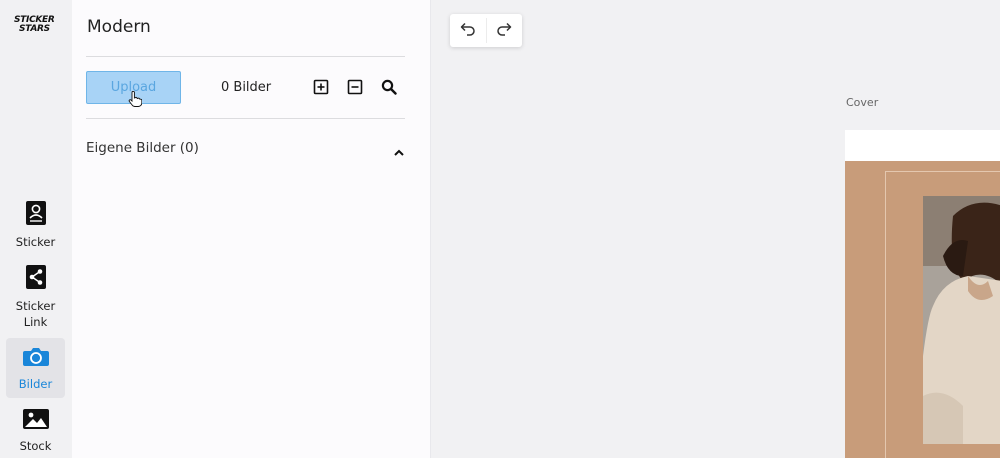 The width and height of the screenshot is (1000, 458). Describe the element at coordinates (36, 215) in the screenshot. I see `sticker-person-icon` at that location.